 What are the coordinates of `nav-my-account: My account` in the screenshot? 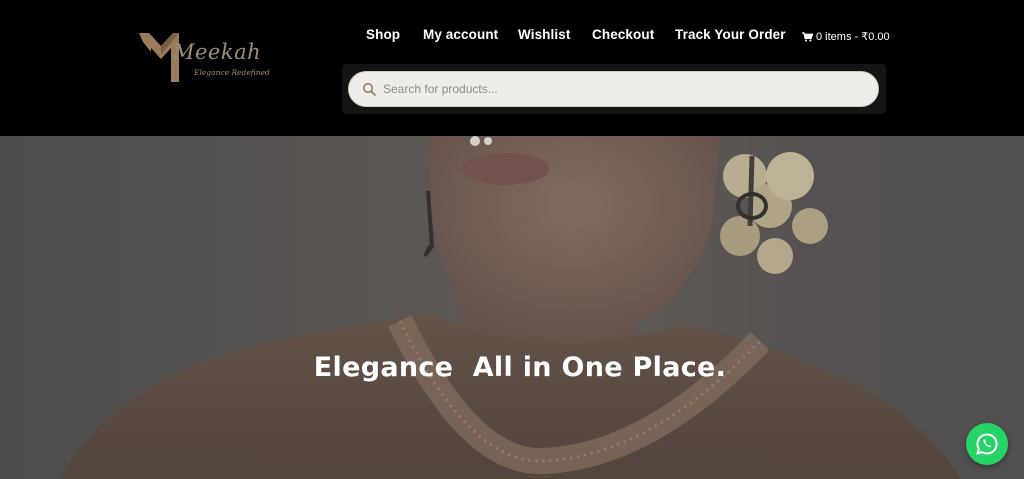 It's located at (460, 34).